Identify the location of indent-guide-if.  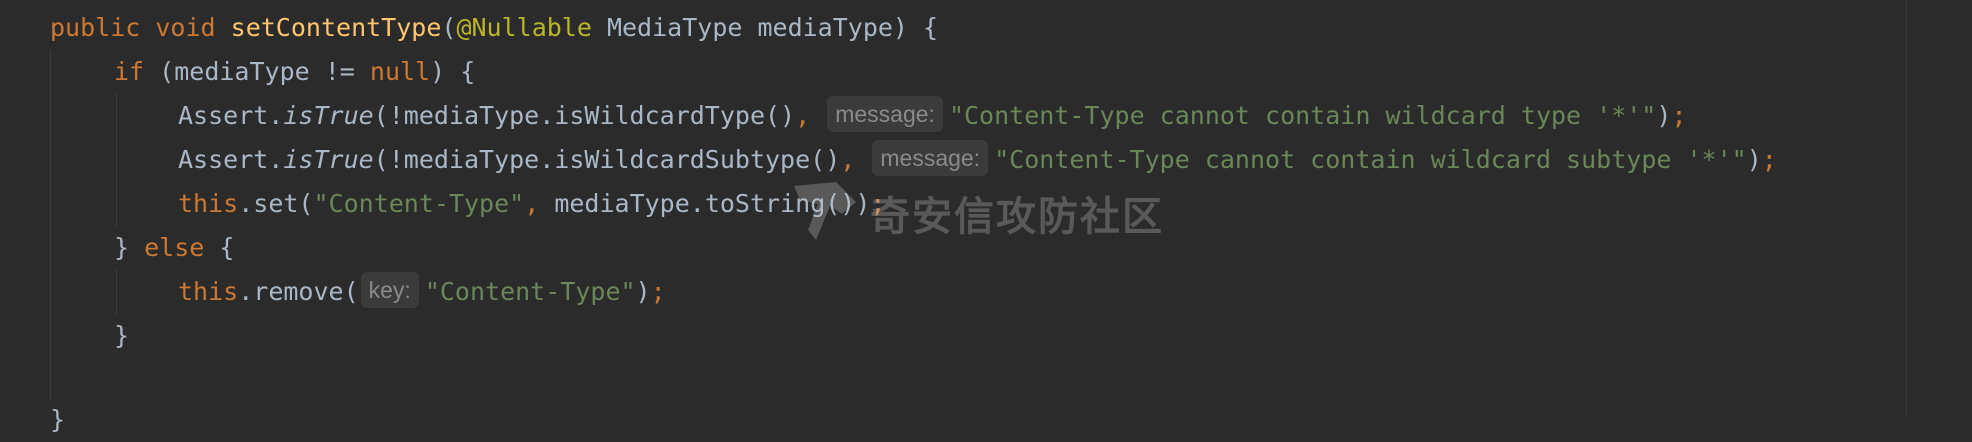
(116, 160).